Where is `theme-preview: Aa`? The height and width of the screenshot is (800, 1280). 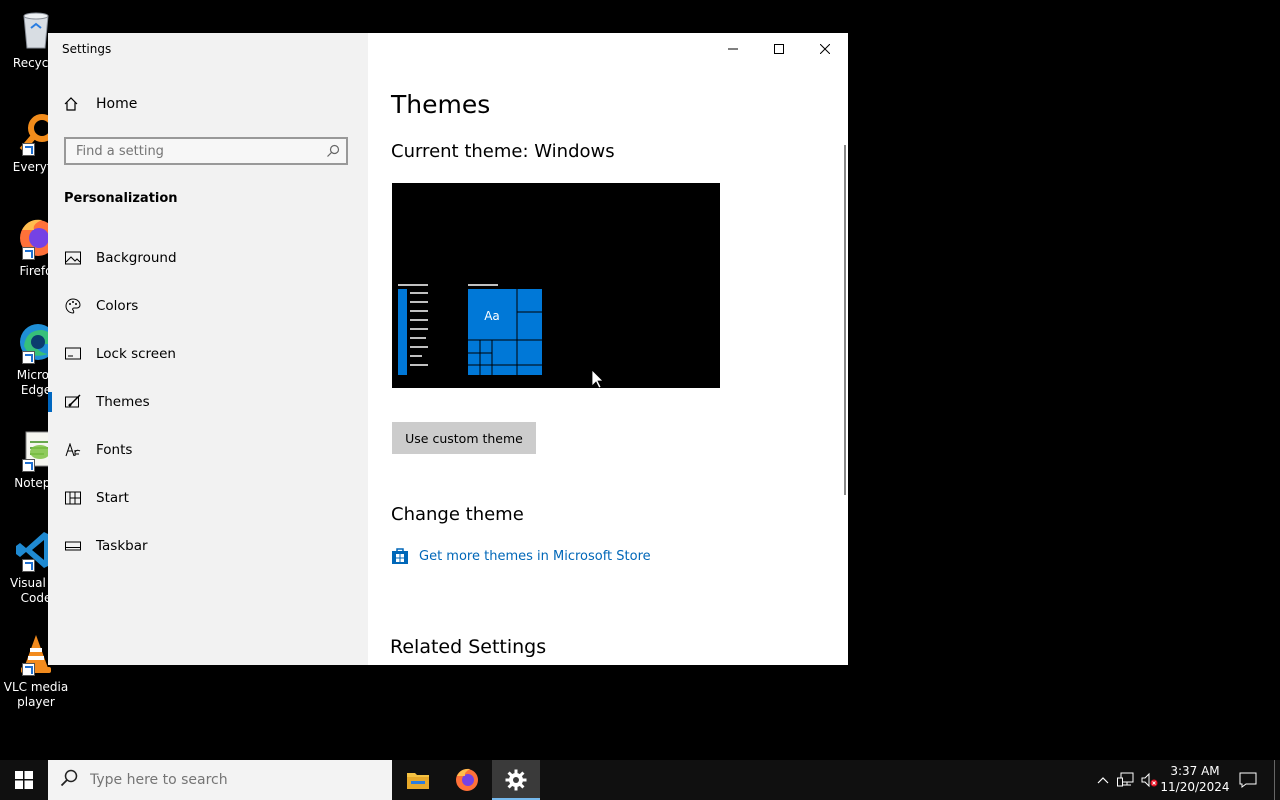
theme-preview: Aa is located at coordinates (556, 286).